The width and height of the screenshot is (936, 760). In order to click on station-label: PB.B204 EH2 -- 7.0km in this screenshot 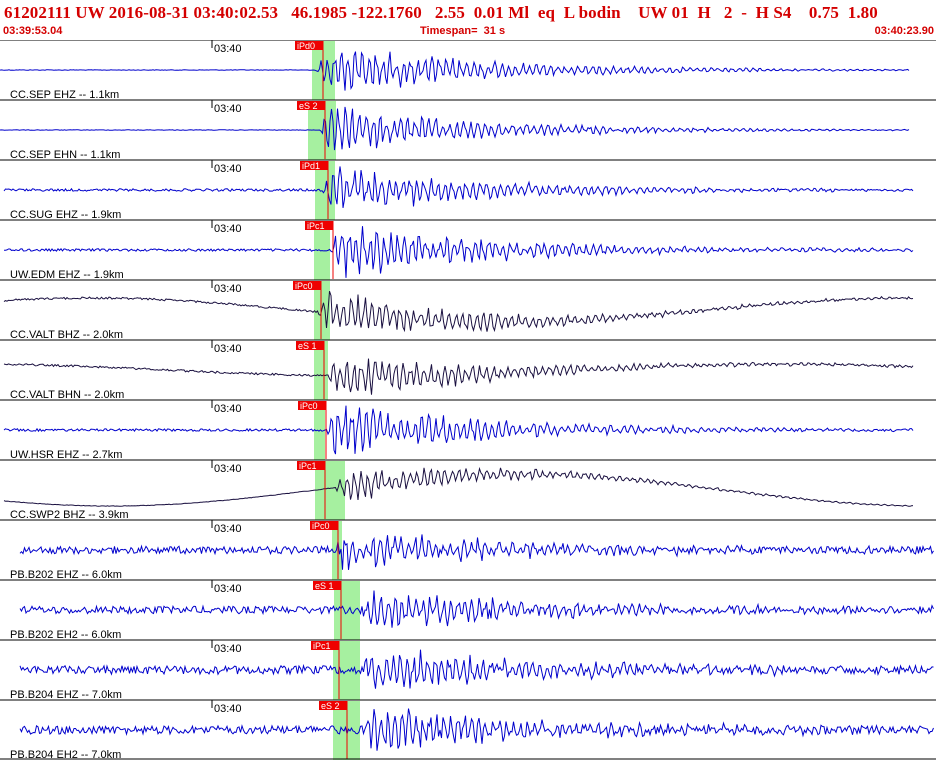, I will do `click(65, 754)`.